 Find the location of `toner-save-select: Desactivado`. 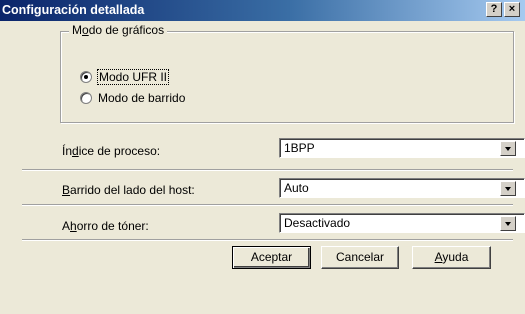

toner-save-select: Desactivado is located at coordinates (402, 223).